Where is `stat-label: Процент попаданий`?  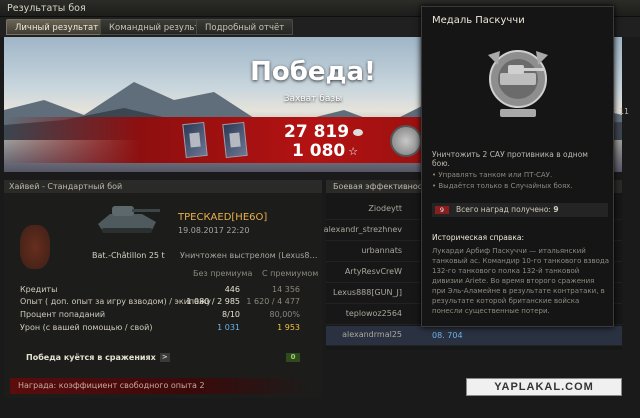
stat-label: Процент попаданий is located at coordinates (63, 314).